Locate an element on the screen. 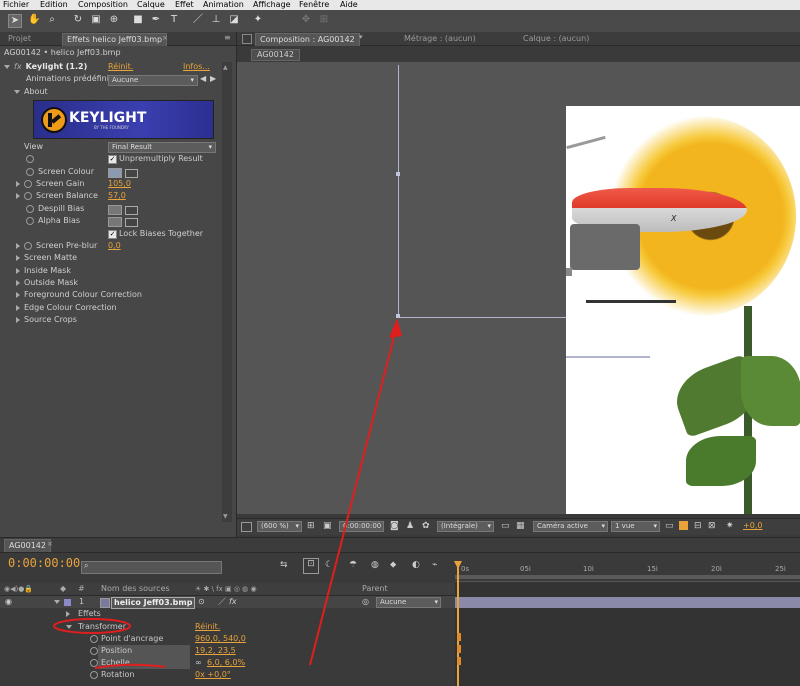  graph-editor-icon: ⌁ is located at coordinates (434, 565).